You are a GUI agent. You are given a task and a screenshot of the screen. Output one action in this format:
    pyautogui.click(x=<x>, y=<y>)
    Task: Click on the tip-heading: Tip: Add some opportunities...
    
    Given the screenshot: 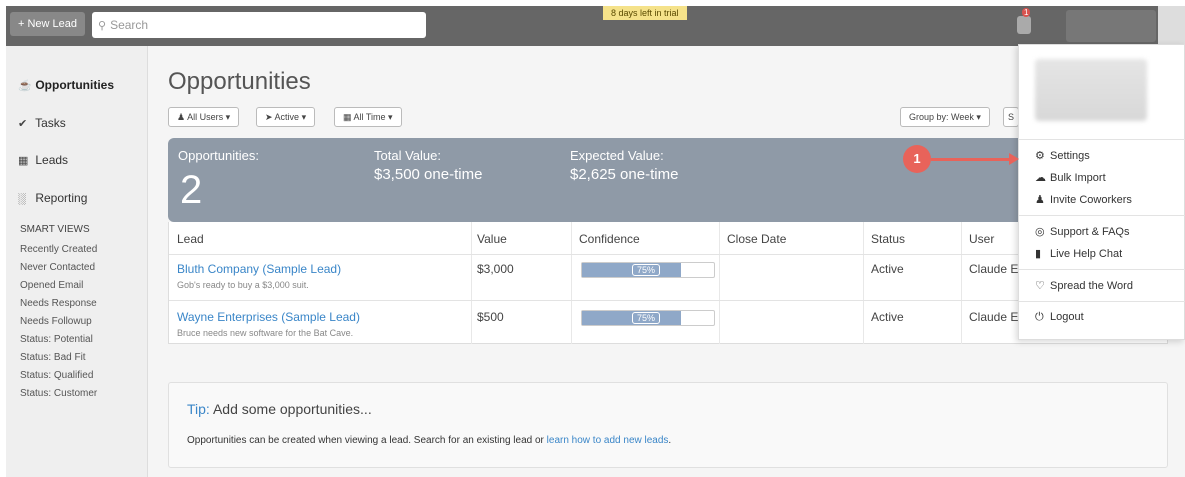 What is the action you would take?
    pyautogui.click(x=279, y=409)
    